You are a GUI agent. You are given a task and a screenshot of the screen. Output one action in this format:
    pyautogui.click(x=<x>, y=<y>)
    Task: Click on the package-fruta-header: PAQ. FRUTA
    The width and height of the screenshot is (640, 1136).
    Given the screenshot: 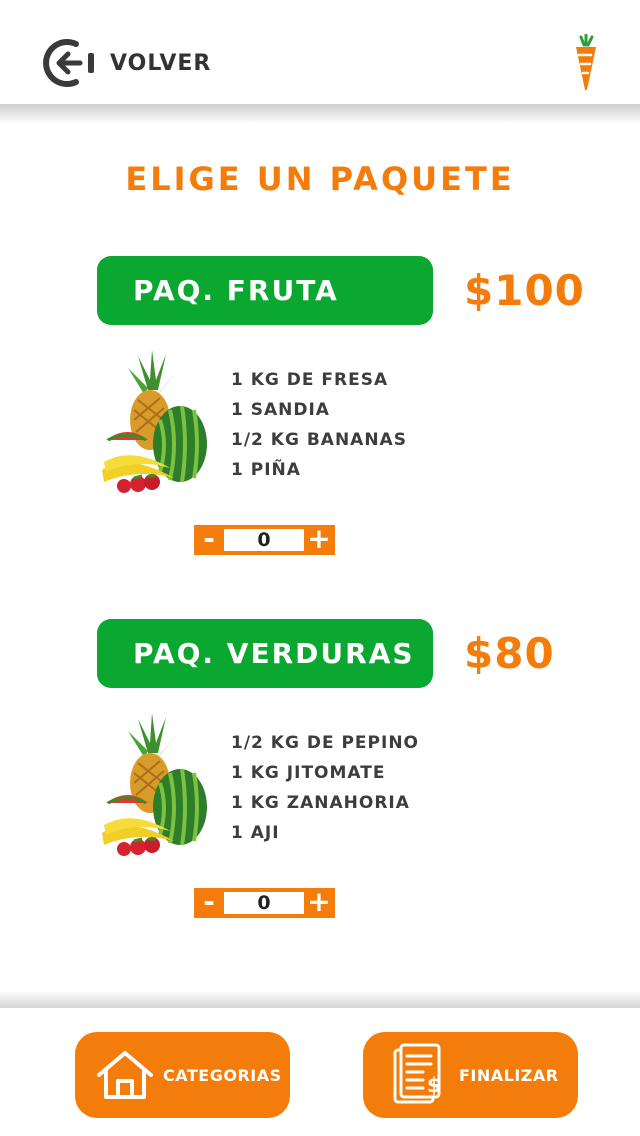 What is the action you would take?
    pyautogui.click(x=265, y=290)
    